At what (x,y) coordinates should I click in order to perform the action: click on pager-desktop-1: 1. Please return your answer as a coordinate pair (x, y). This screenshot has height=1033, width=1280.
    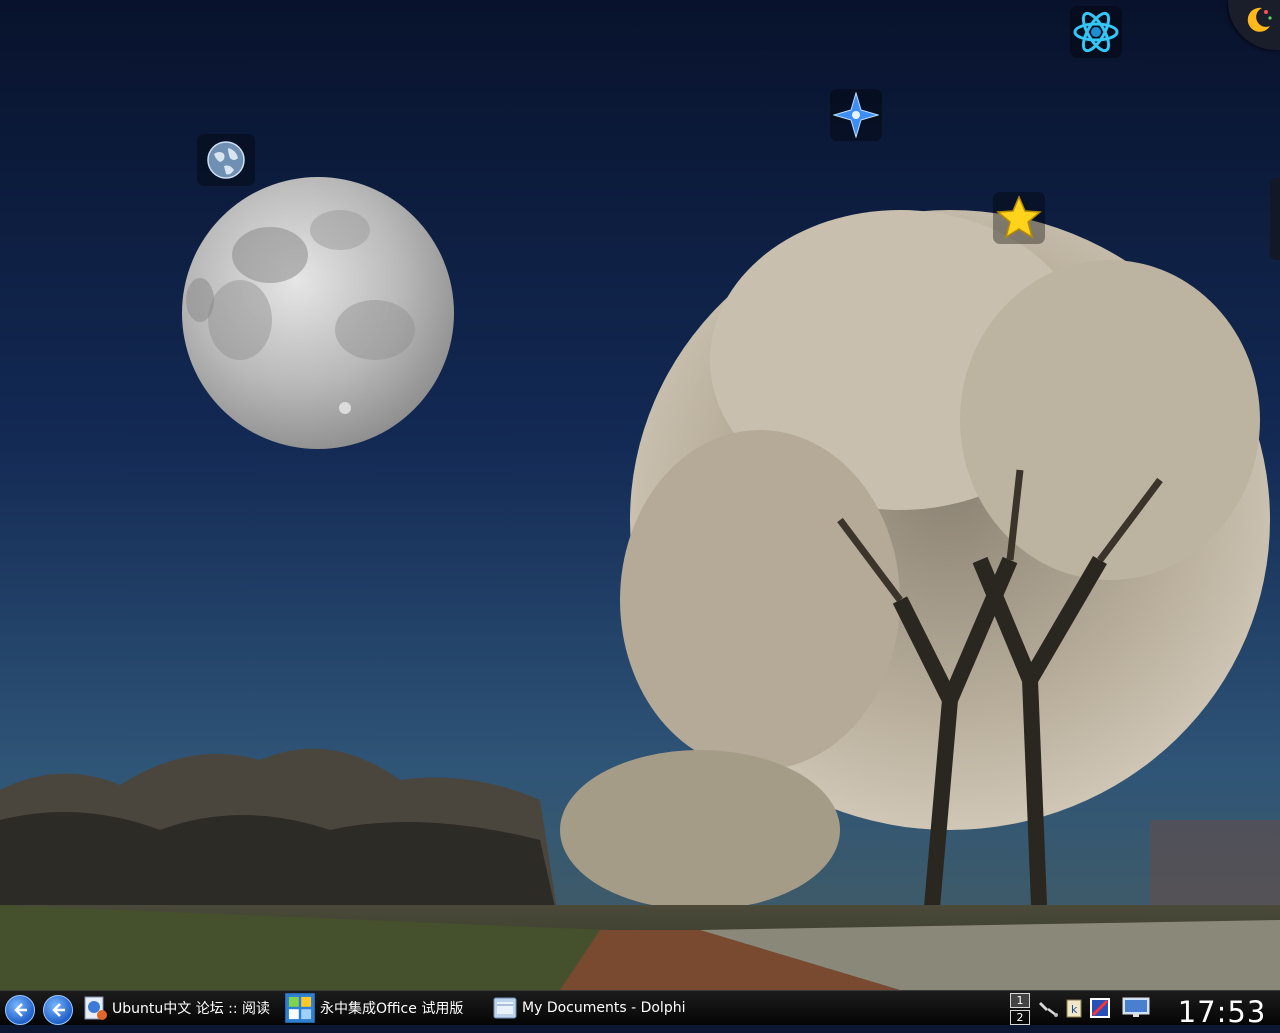
    Looking at the image, I should click on (1020, 1000).